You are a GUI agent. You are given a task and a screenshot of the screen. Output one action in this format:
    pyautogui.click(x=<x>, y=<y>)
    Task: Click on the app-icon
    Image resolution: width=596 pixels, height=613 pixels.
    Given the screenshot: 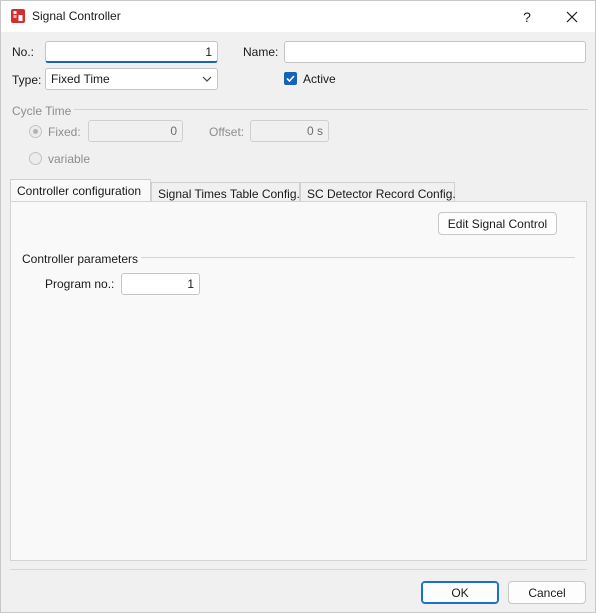 What is the action you would take?
    pyautogui.click(x=18, y=16)
    